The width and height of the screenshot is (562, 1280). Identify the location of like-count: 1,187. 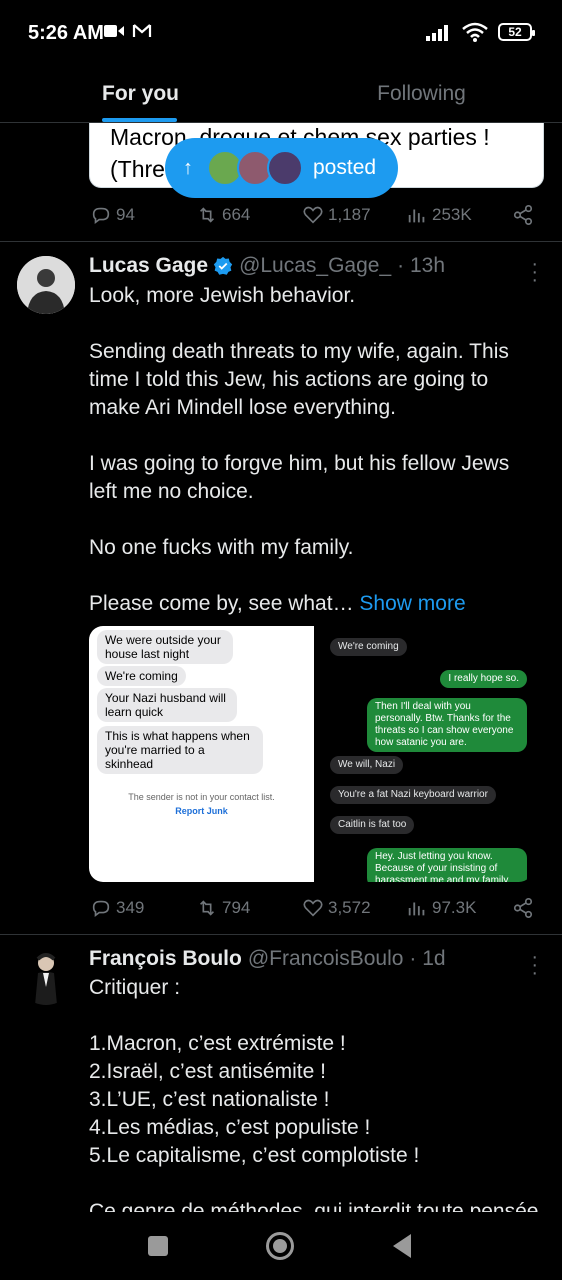
(349, 214).